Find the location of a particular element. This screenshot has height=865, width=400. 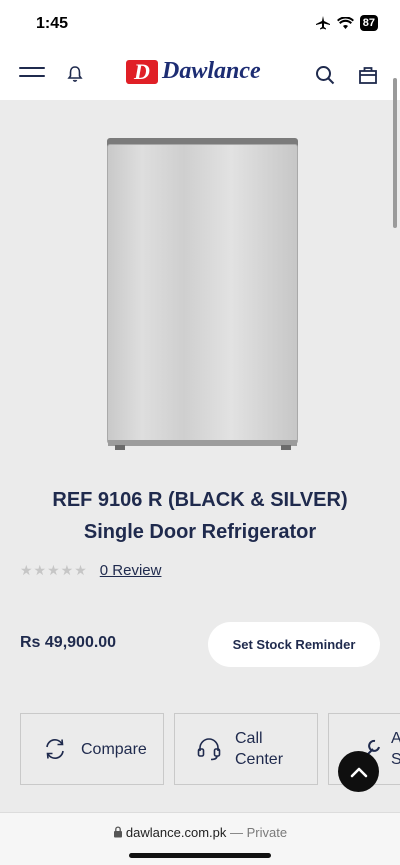

logo-mark: D is located at coordinates (142, 71).